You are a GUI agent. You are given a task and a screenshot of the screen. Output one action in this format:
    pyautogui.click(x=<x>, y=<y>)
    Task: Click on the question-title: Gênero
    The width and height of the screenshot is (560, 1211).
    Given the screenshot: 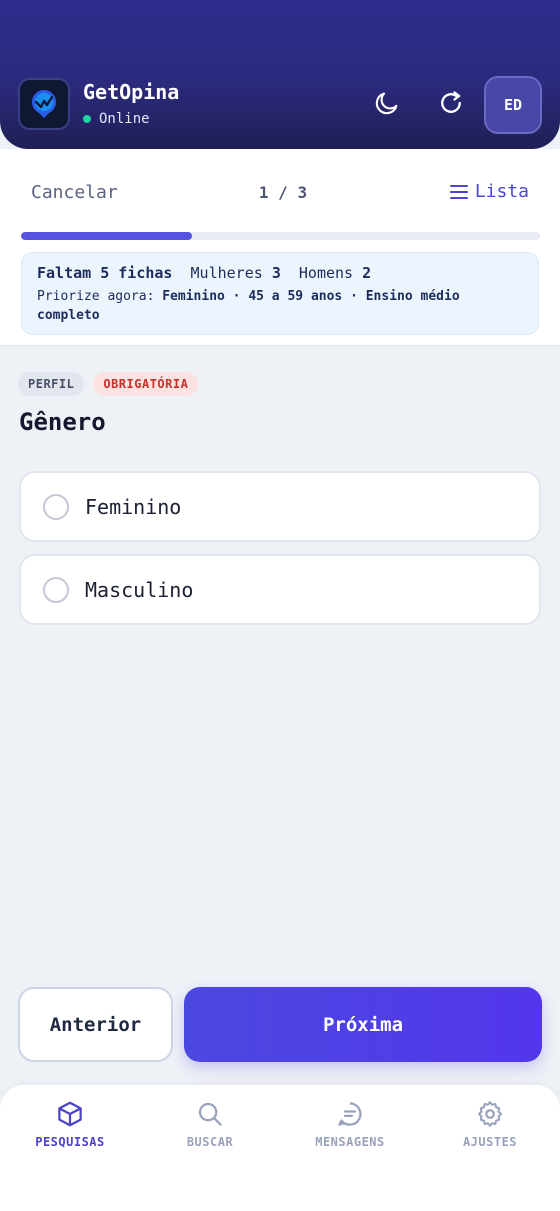 What is the action you would take?
    pyautogui.click(x=62, y=422)
    